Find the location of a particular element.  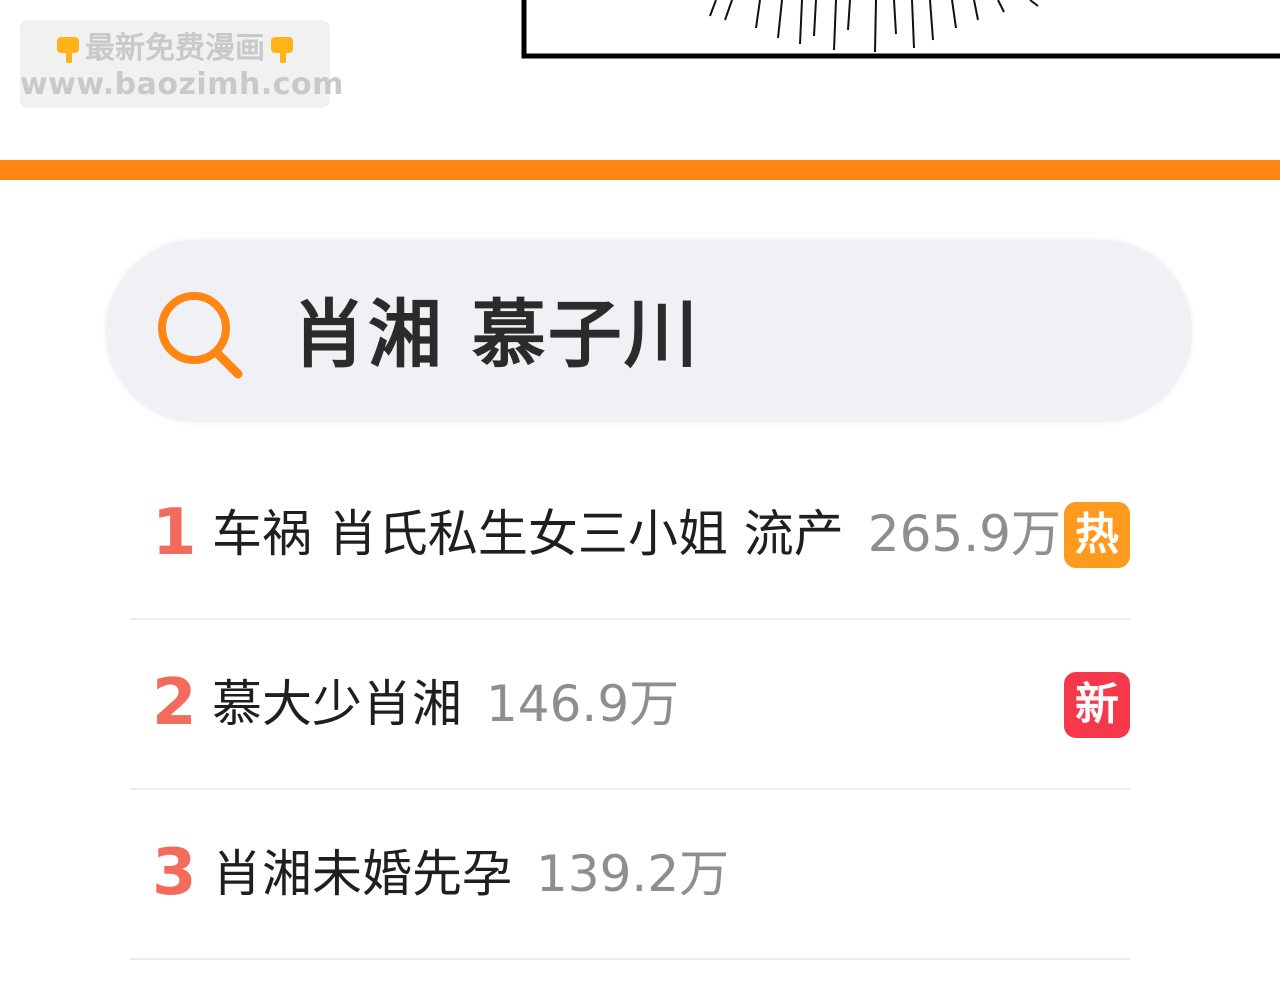

watermark-title: 最新免费漫画 is located at coordinates (175, 48).